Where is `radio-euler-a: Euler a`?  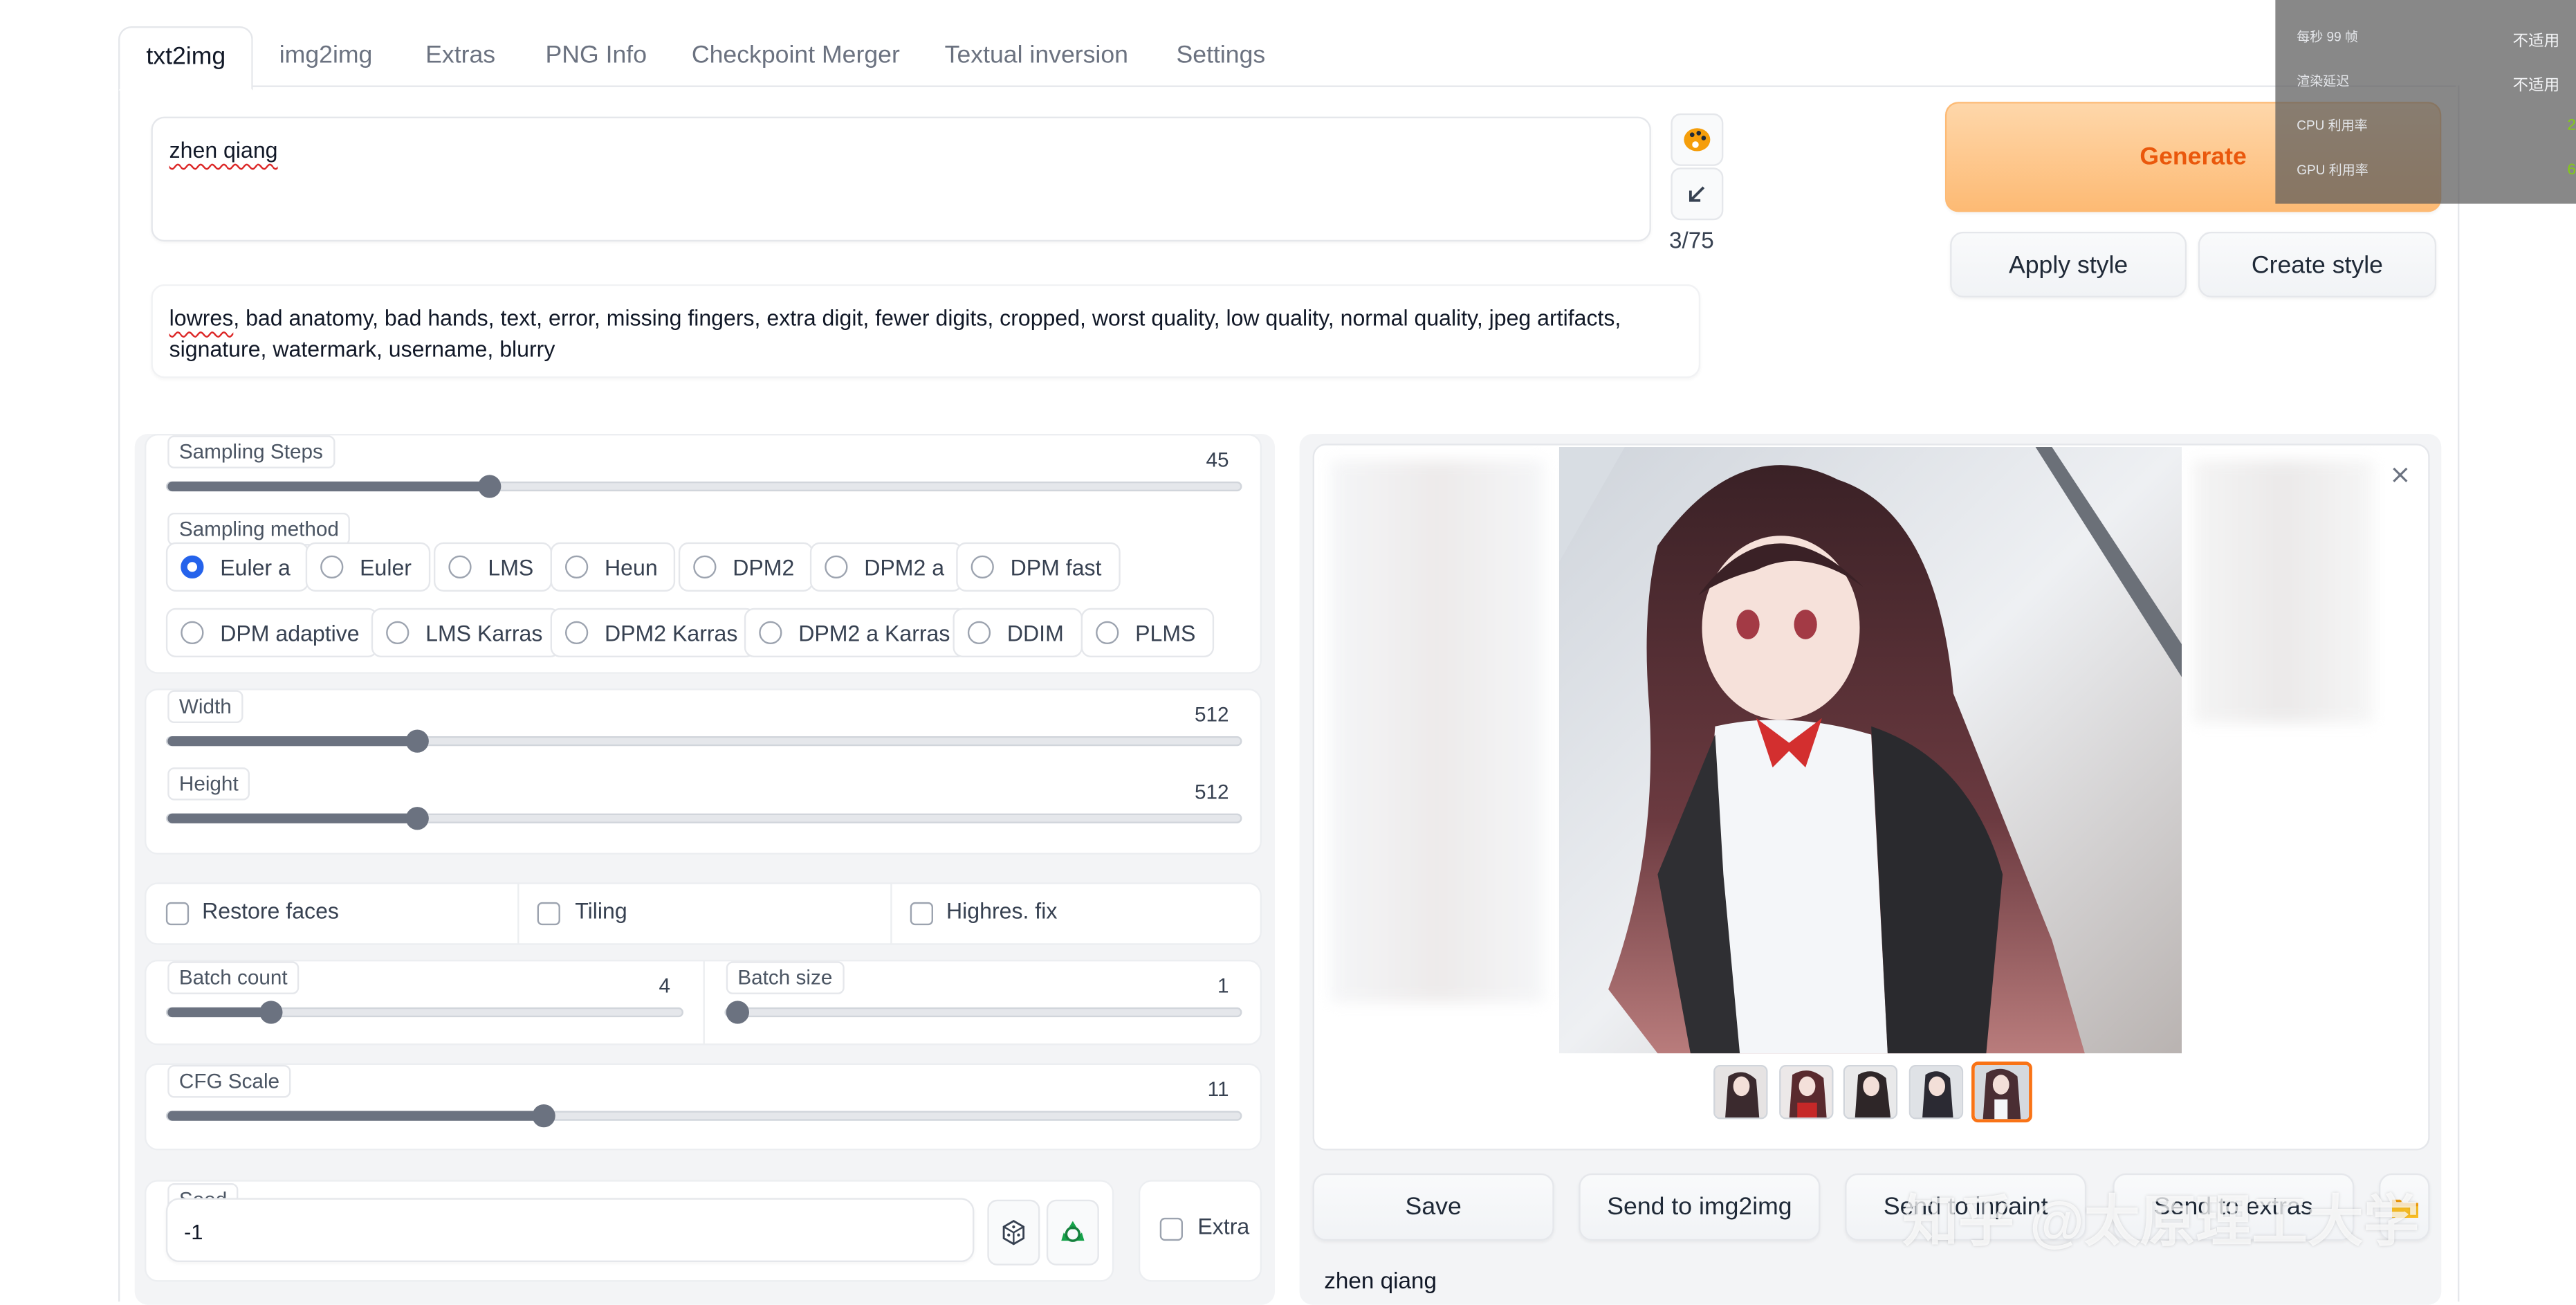 radio-euler-a: Euler a is located at coordinates (237, 567).